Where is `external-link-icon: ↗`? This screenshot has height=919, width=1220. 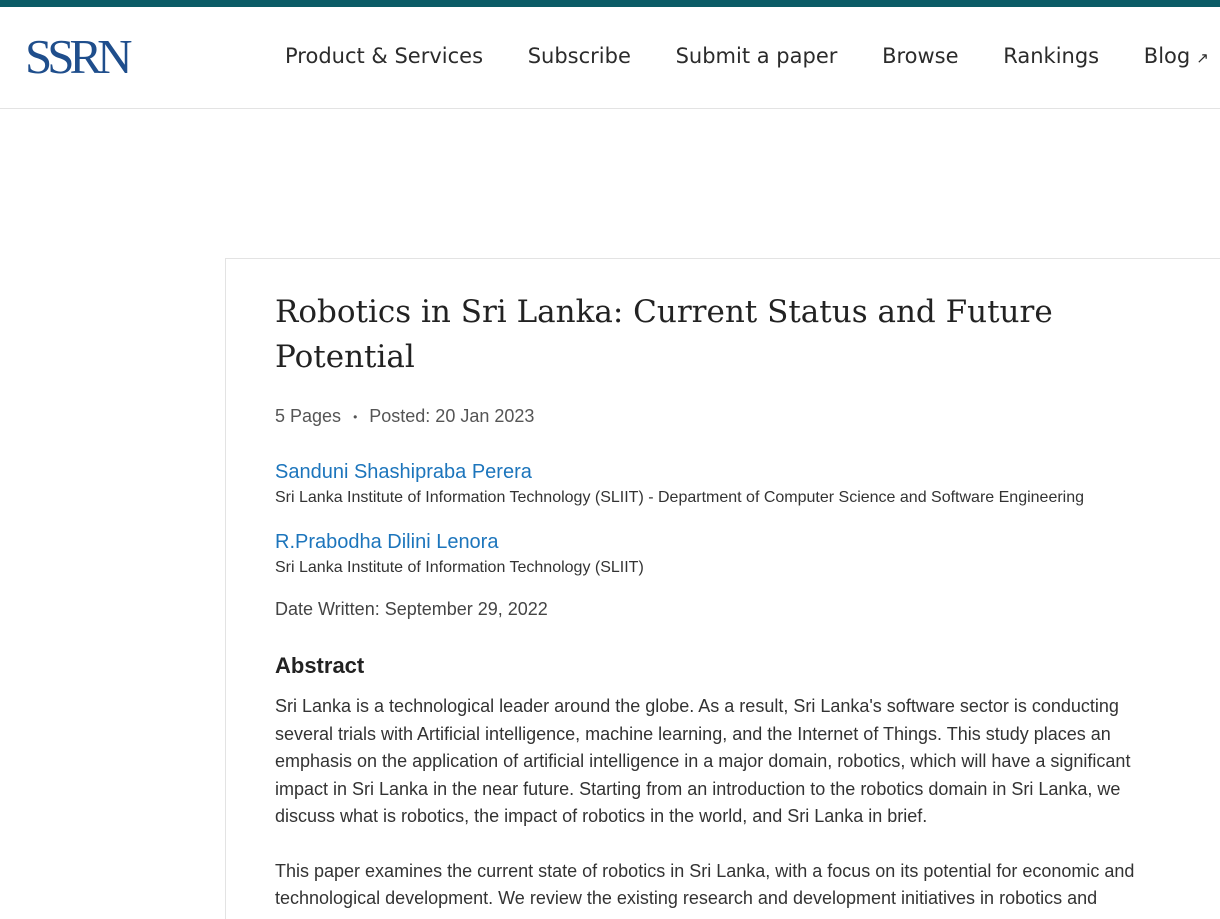
external-link-icon: ↗ is located at coordinates (1202, 58).